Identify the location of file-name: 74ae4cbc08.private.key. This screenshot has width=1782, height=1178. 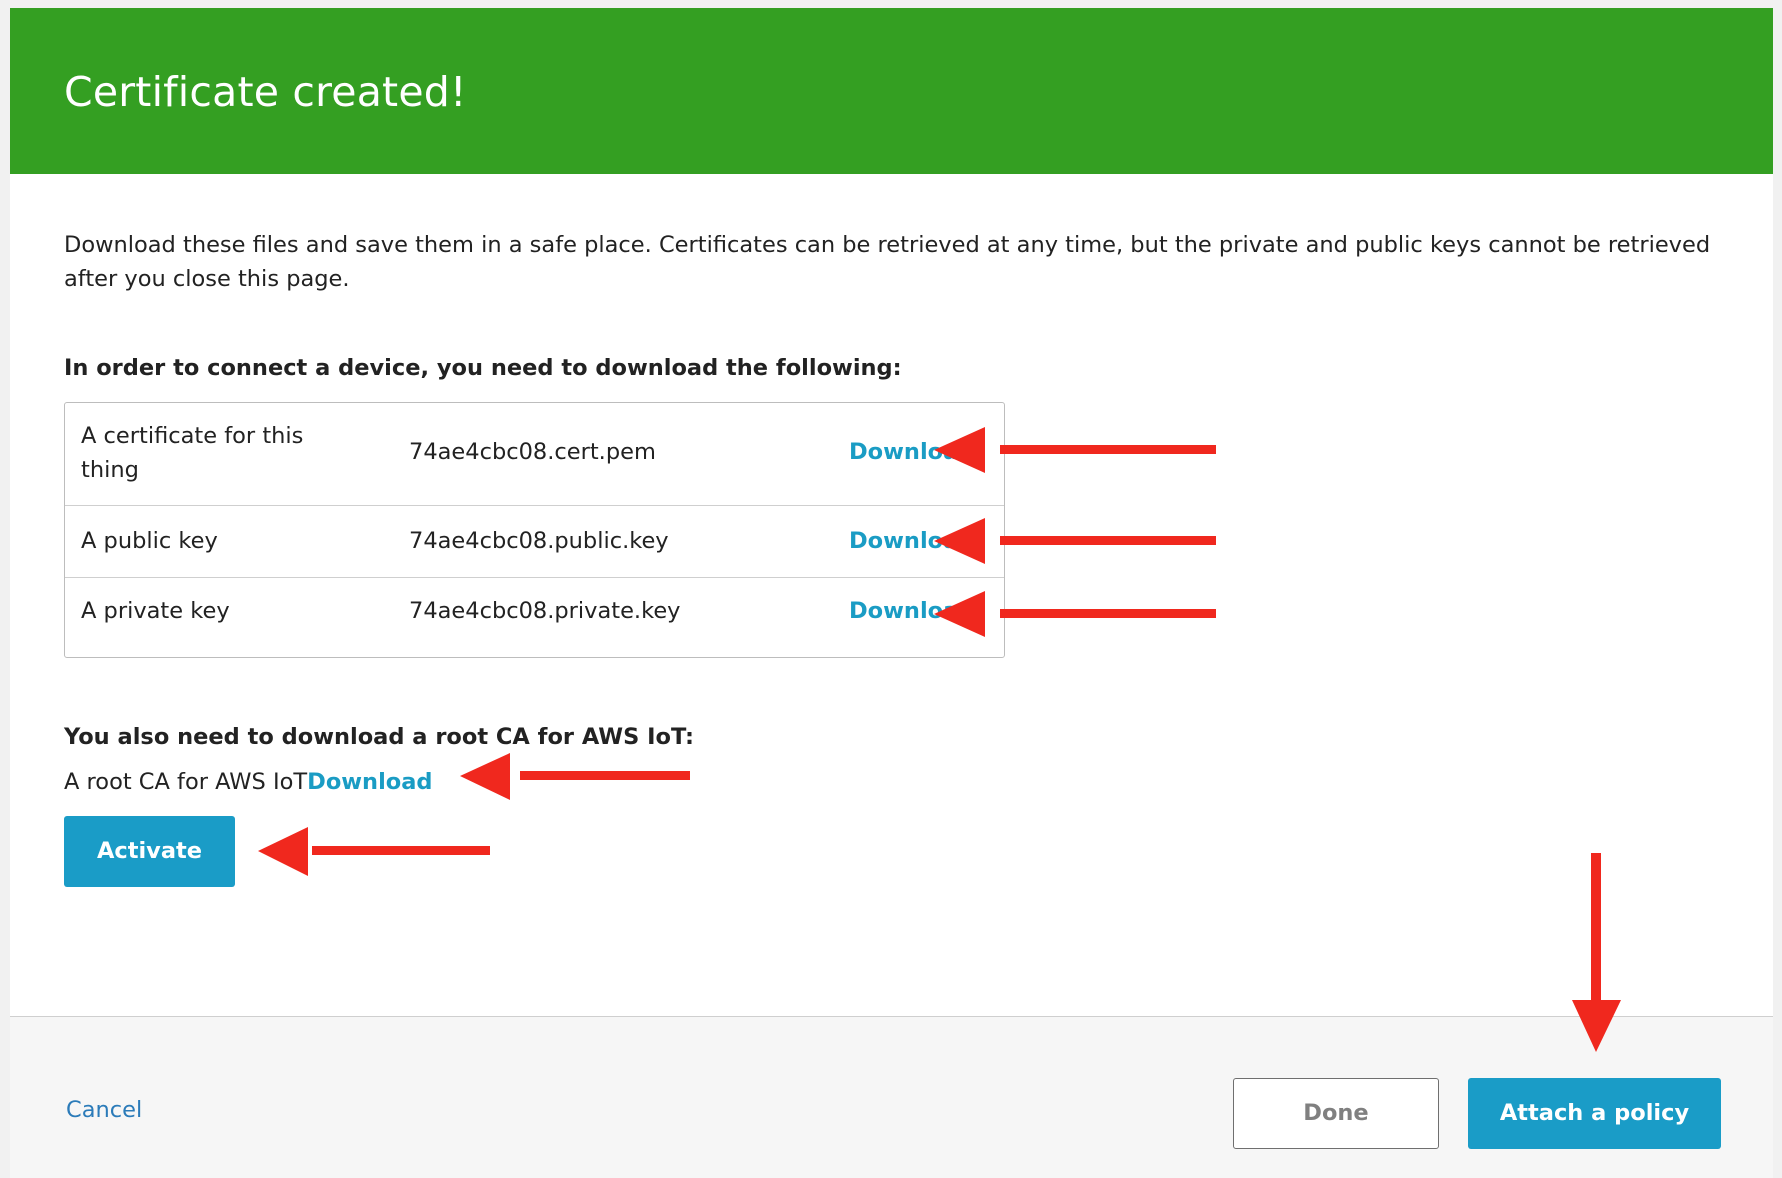
(545, 611).